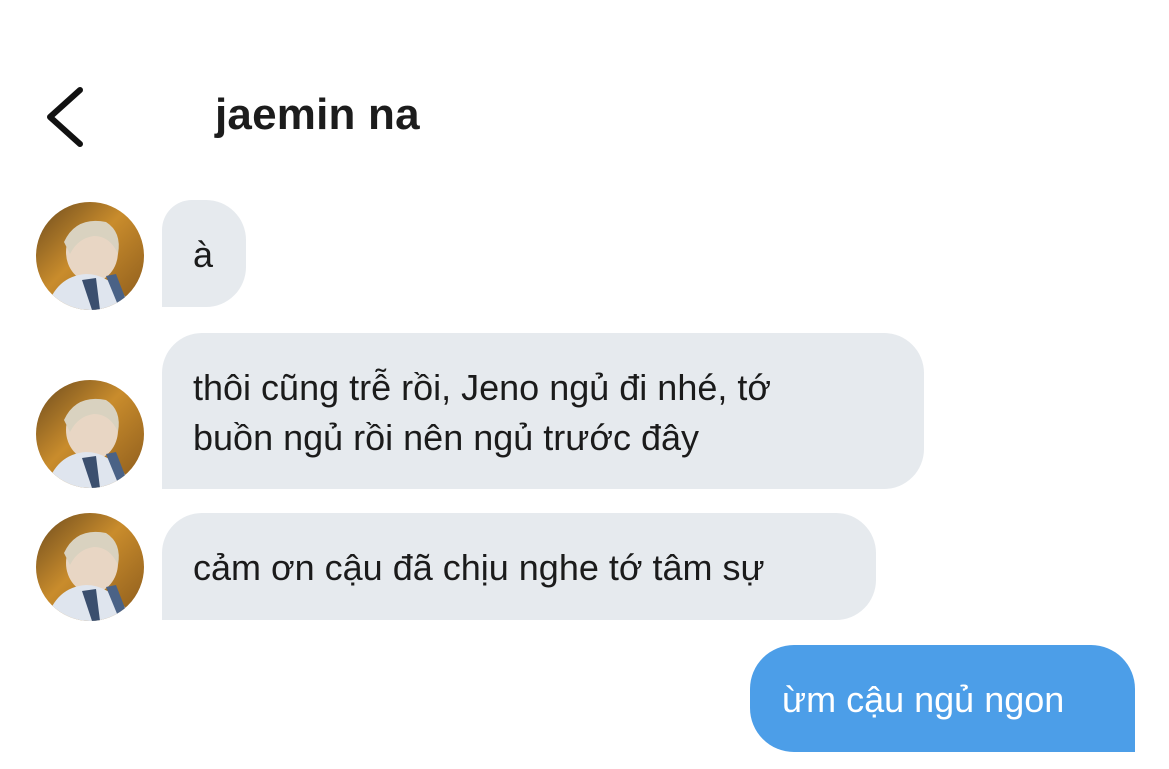  I want to click on contact-name: jaemin na, so click(317, 115).